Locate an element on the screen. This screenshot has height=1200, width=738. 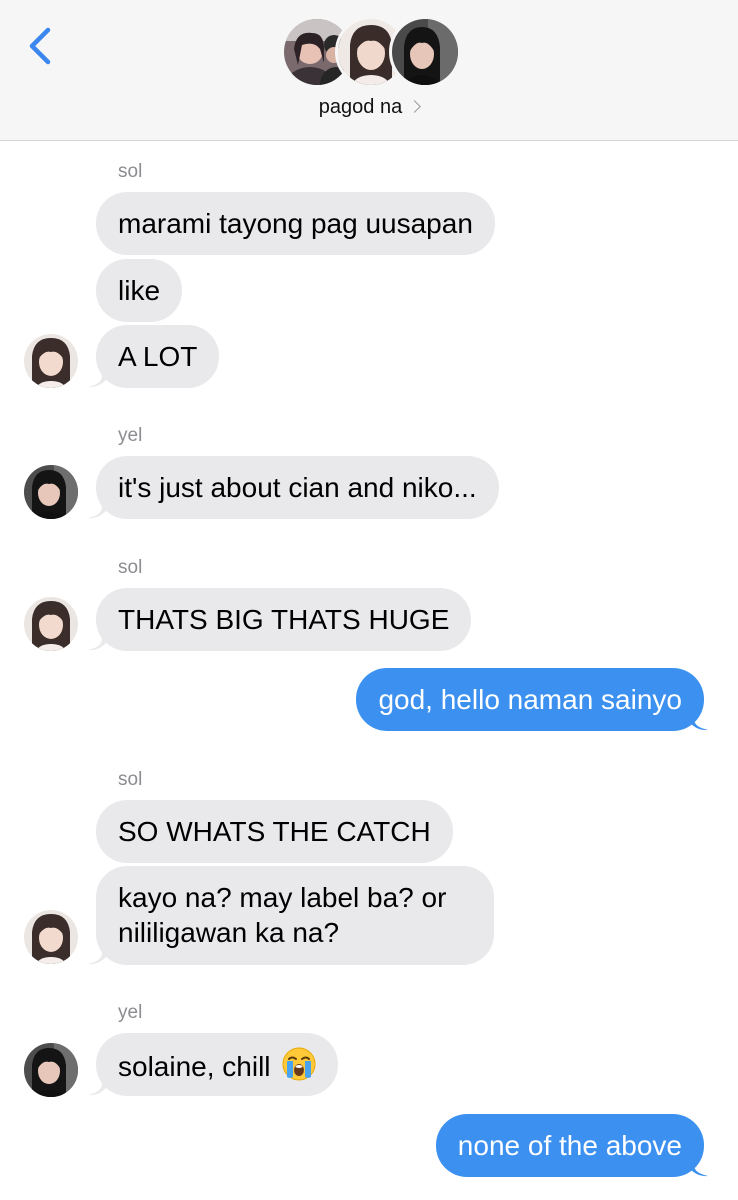
message-text: none of the above is located at coordinates (569, 1145).